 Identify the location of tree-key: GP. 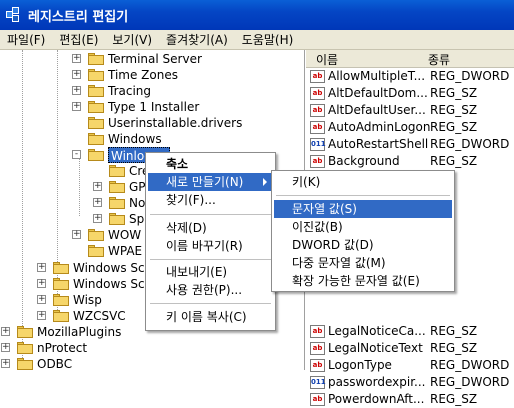
(137, 187).